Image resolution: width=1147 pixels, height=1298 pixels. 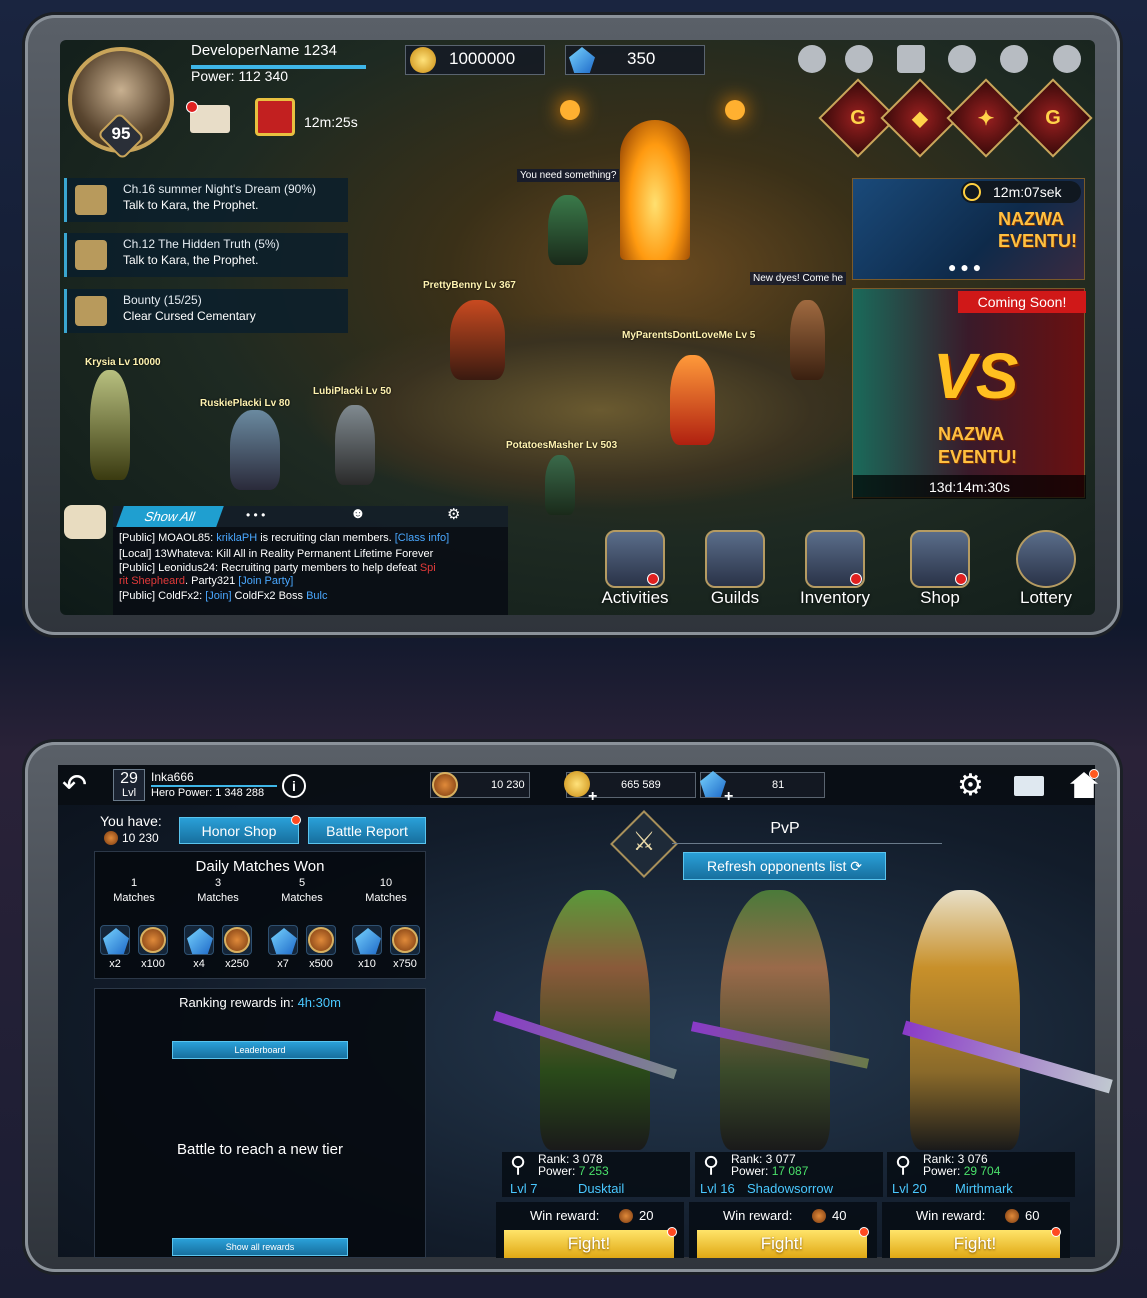 What do you see at coordinates (562, 445) in the screenshot?
I see `player-nameplate: PotatoesMasher Lv 503` at bounding box center [562, 445].